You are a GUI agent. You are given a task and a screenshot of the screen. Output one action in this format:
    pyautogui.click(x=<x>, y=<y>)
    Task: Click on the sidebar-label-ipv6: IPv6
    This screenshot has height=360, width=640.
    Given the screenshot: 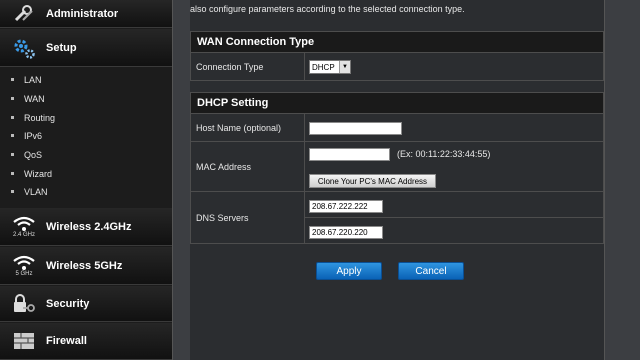 What is the action you would take?
    pyautogui.click(x=33, y=135)
    